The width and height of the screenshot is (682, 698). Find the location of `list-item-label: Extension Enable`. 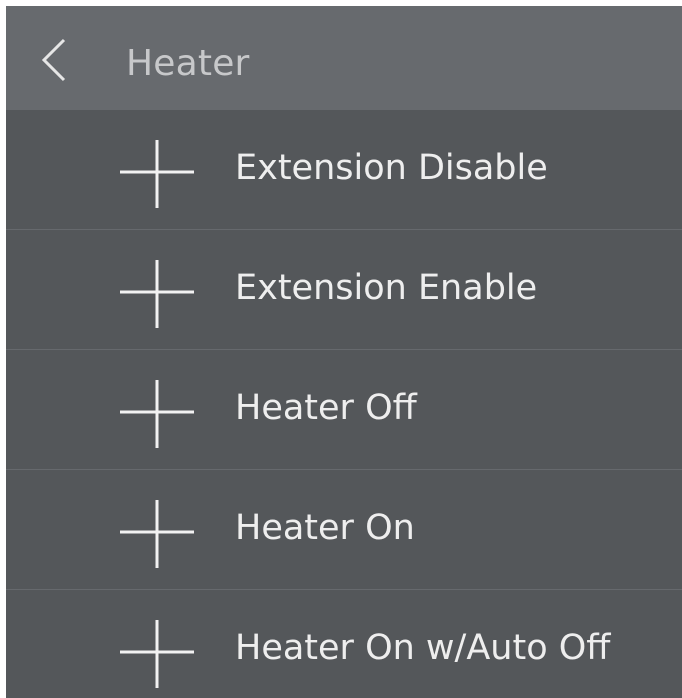

list-item-label: Extension Enable is located at coordinates (386, 288).